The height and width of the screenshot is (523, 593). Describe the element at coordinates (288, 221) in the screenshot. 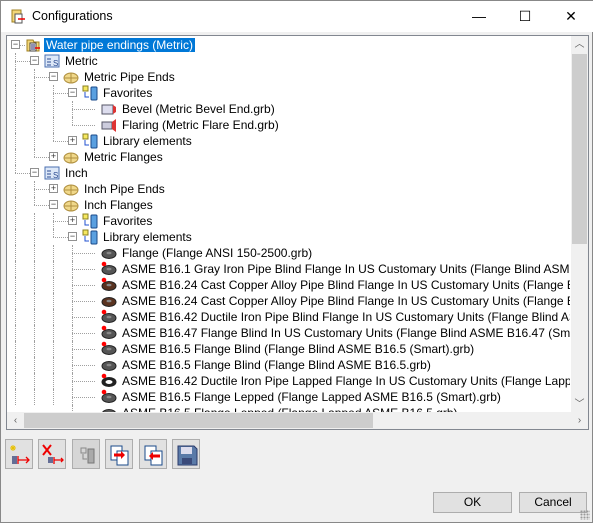

I see `tree-item: + Favorites` at that location.